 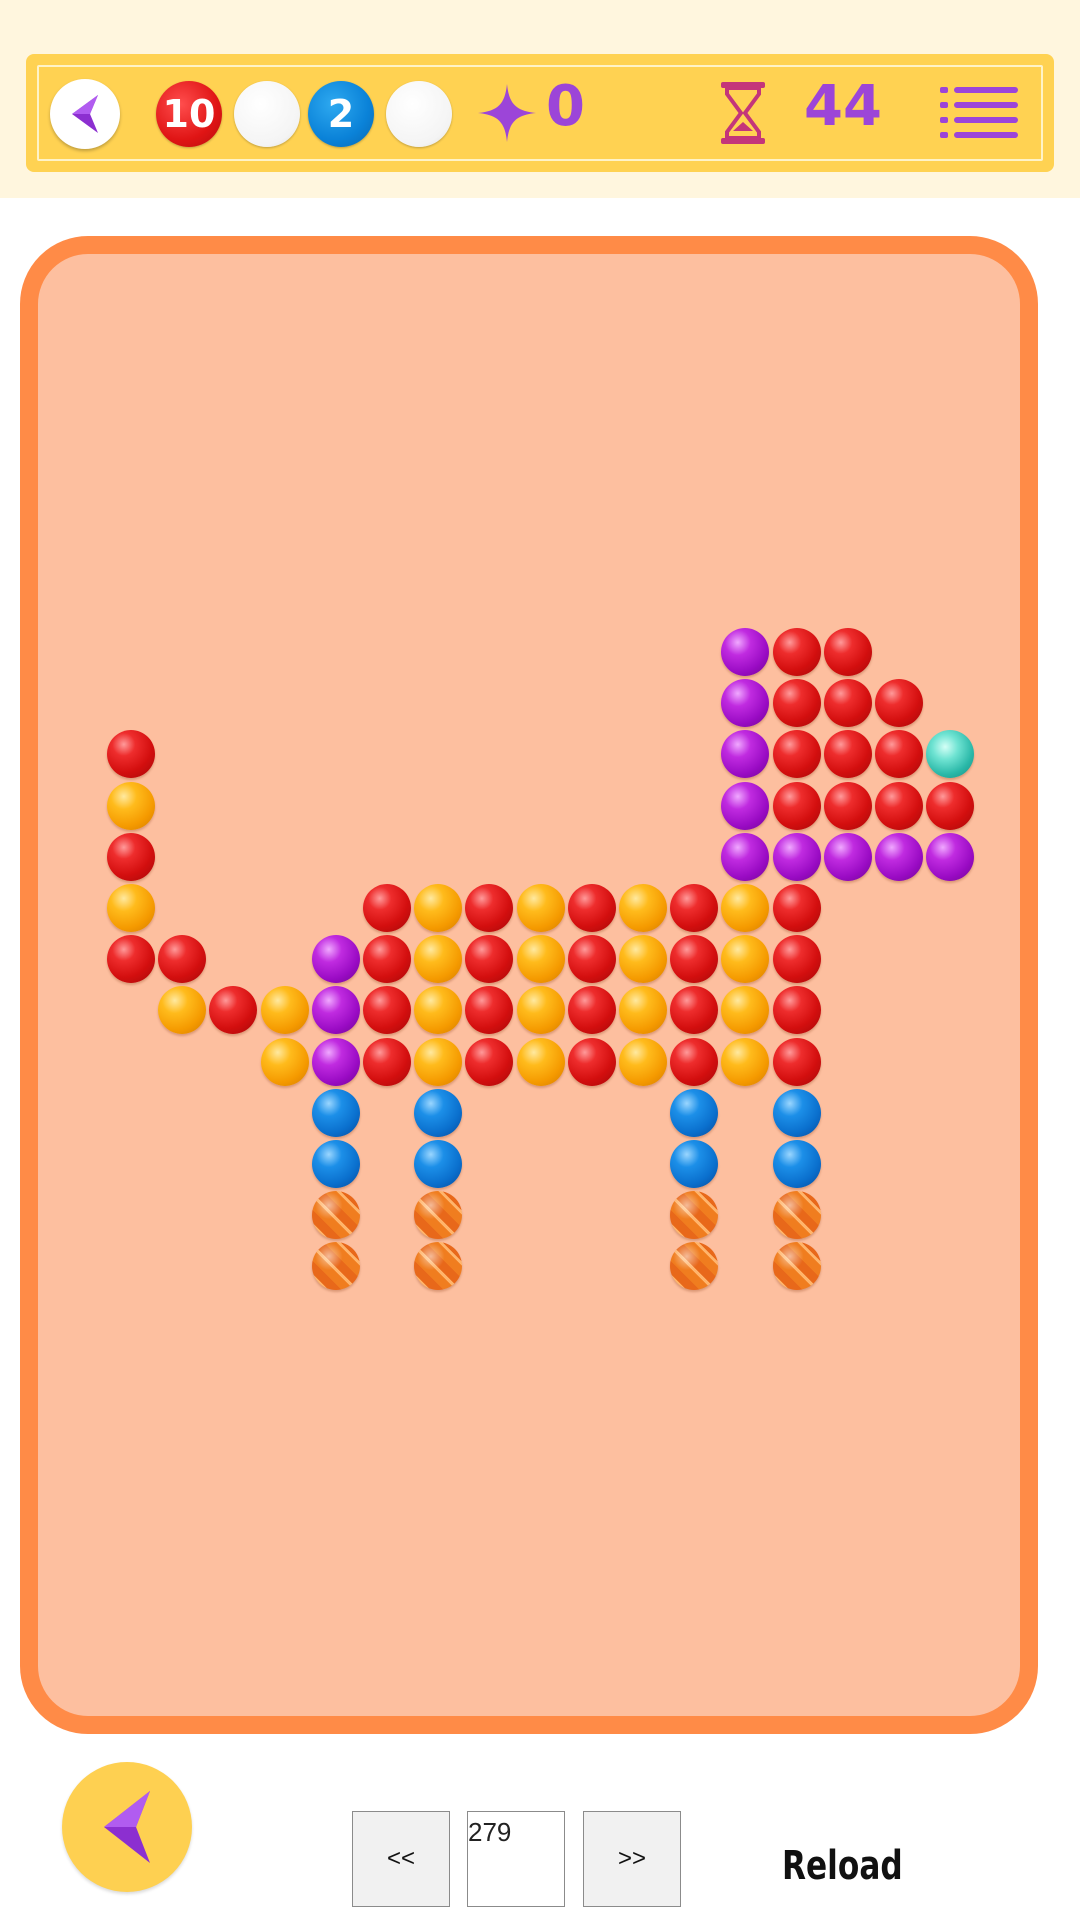 What do you see at coordinates (842, 1866) in the screenshot?
I see `reload-button: Reload` at bounding box center [842, 1866].